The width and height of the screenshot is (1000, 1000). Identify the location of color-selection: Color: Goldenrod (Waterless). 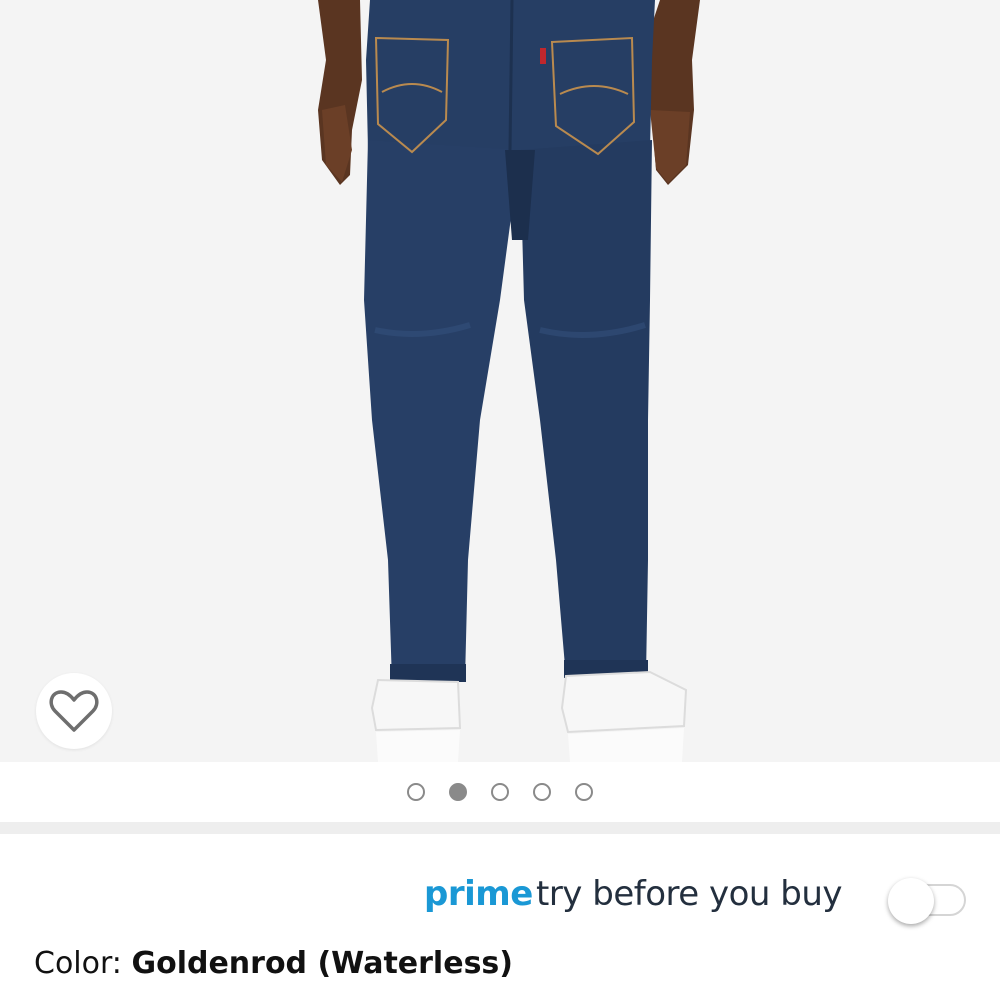
(273, 963).